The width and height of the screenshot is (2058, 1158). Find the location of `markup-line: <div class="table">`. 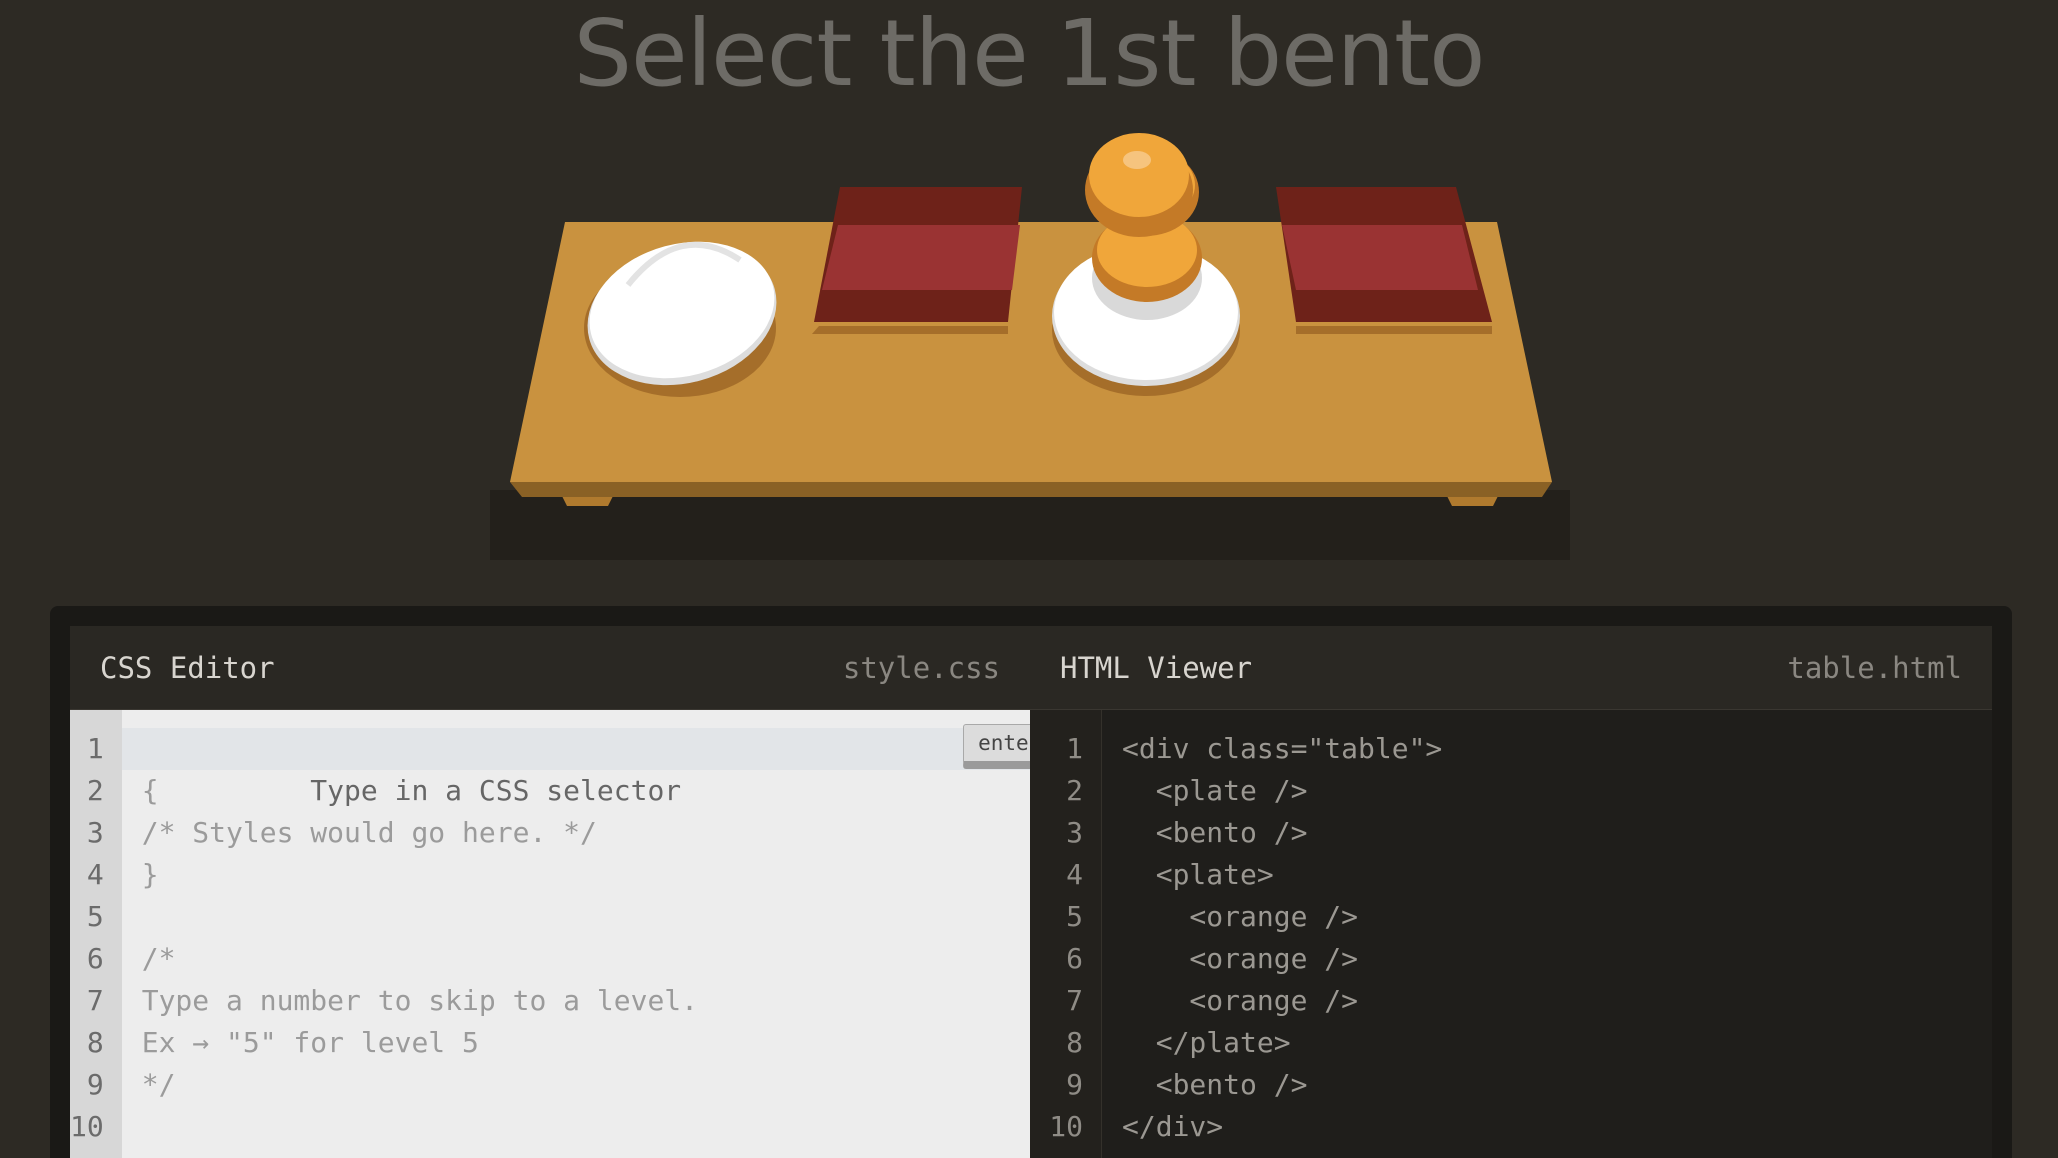

markup-line: <div class="table"> is located at coordinates (1547, 749).